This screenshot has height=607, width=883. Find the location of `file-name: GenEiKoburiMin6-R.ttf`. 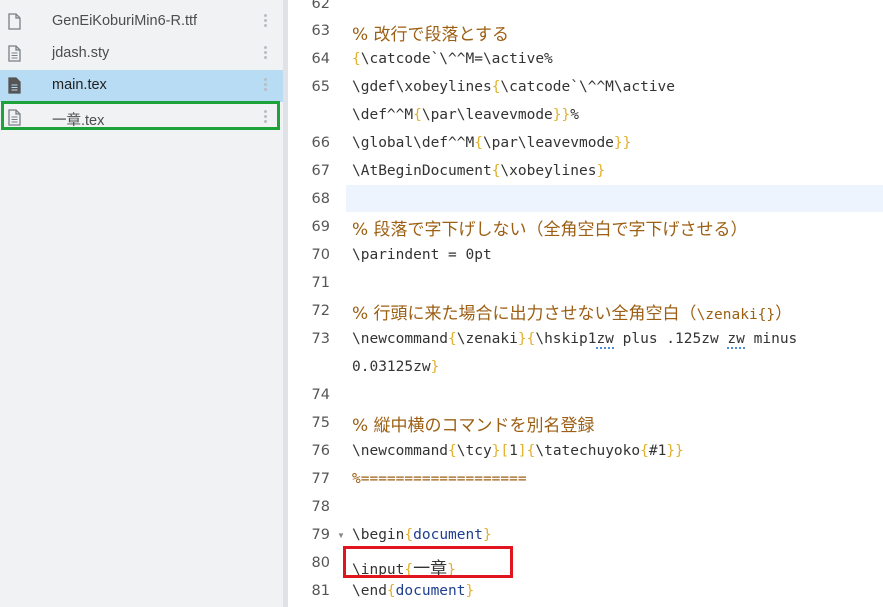

file-name: GenEiKoburiMin6-R.ttf is located at coordinates (125, 21).